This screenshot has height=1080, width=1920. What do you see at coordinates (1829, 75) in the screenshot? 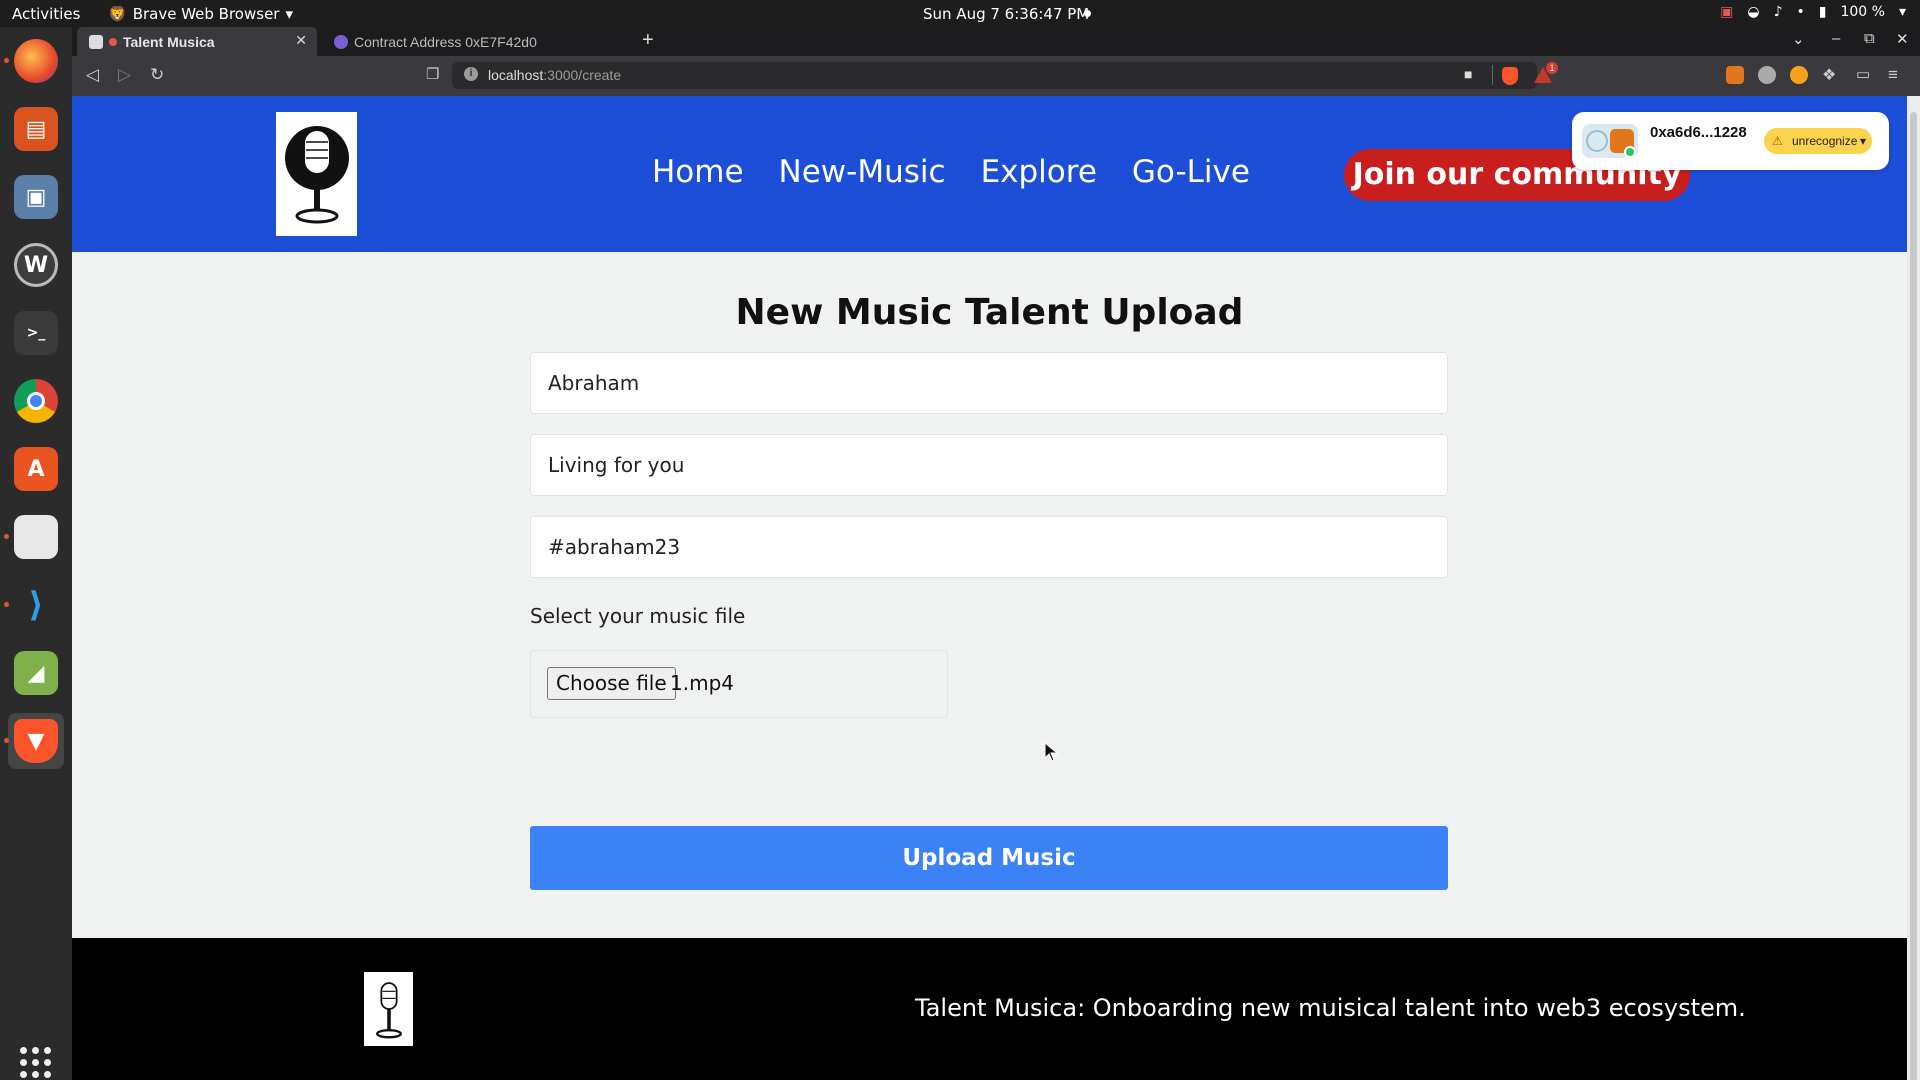
I see `extensions-puzzle-icon: ❖` at bounding box center [1829, 75].